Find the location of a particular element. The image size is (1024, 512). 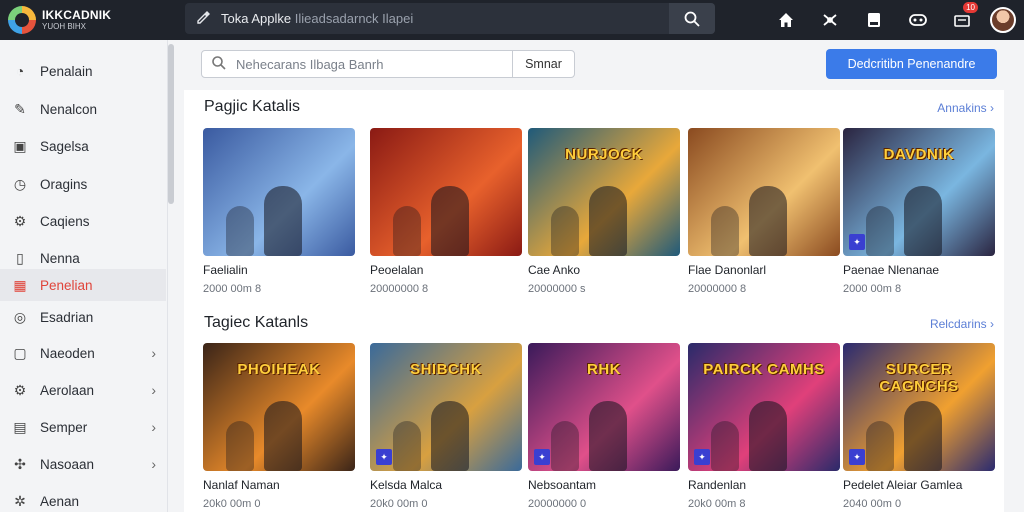

content-scrollbar is located at coordinates (1009, 301).